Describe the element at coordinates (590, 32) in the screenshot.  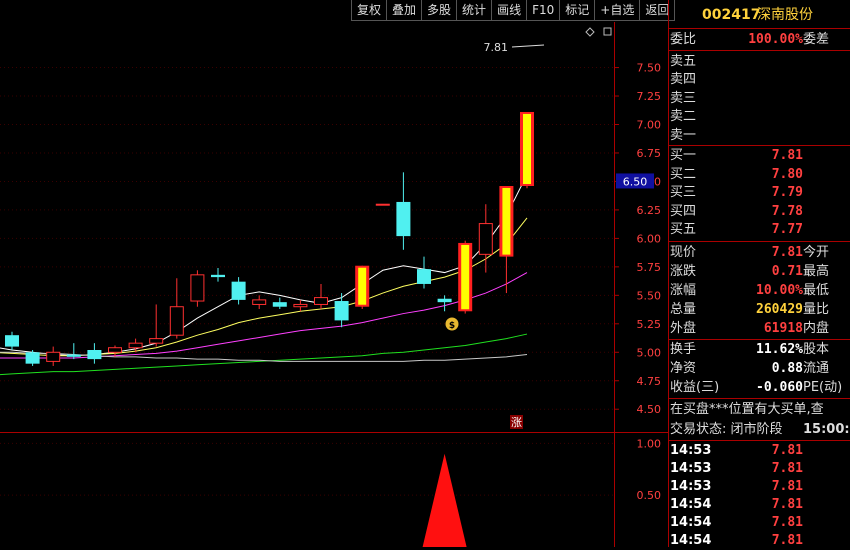
I see `diamond-icon` at that location.